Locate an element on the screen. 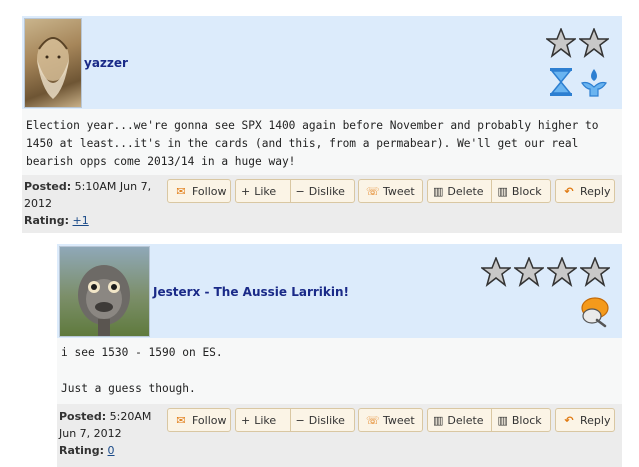  body-line: Just a guess though. is located at coordinates (128, 388).